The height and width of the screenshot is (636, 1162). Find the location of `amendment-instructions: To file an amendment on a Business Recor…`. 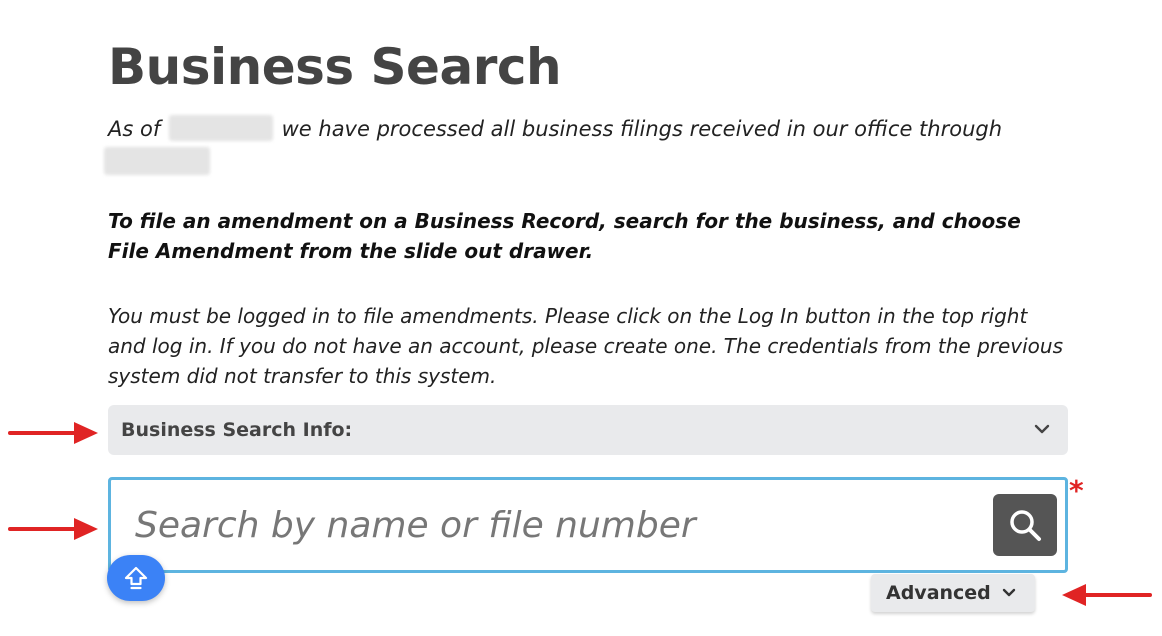

amendment-instructions: To file an amendment on a Business Recor… is located at coordinates (564, 236).